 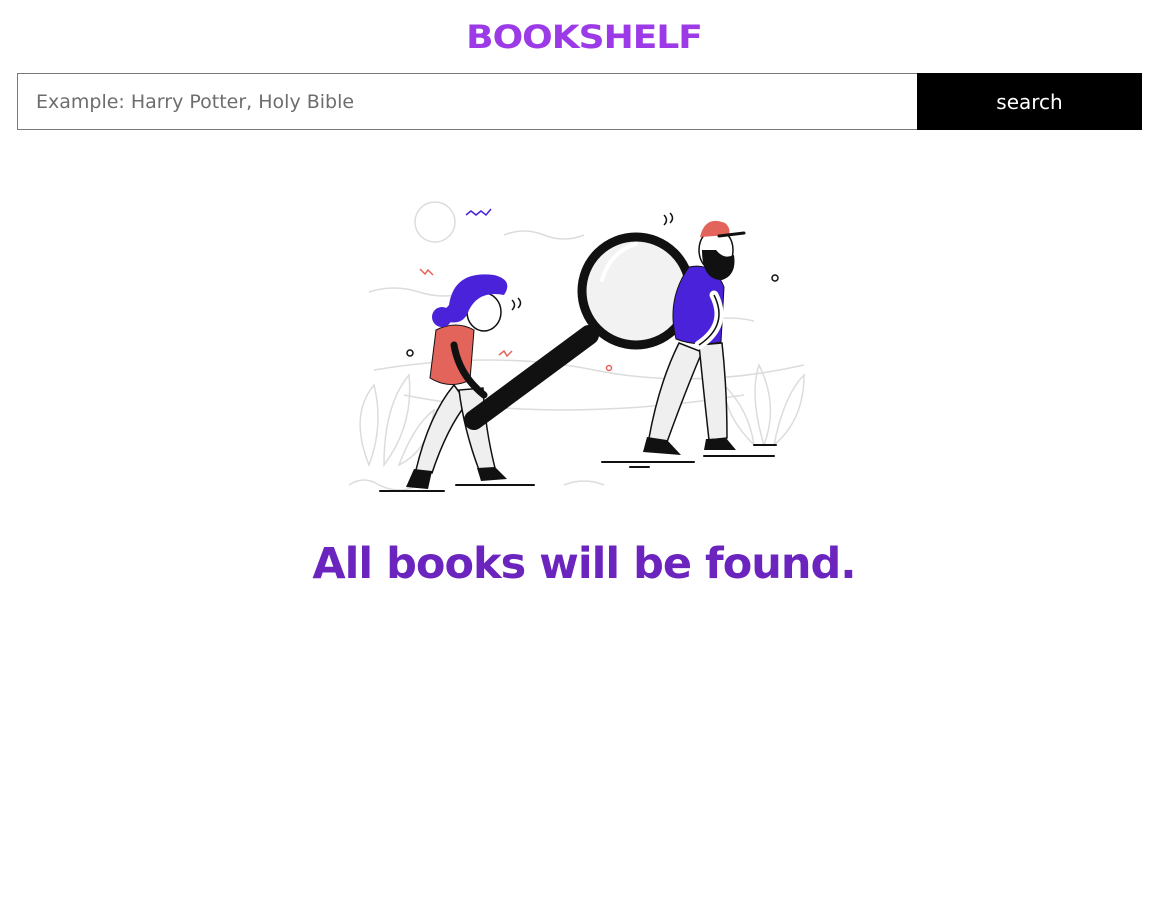 What do you see at coordinates (467, 101) in the screenshot?
I see `search-input` at bounding box center [467, 101].